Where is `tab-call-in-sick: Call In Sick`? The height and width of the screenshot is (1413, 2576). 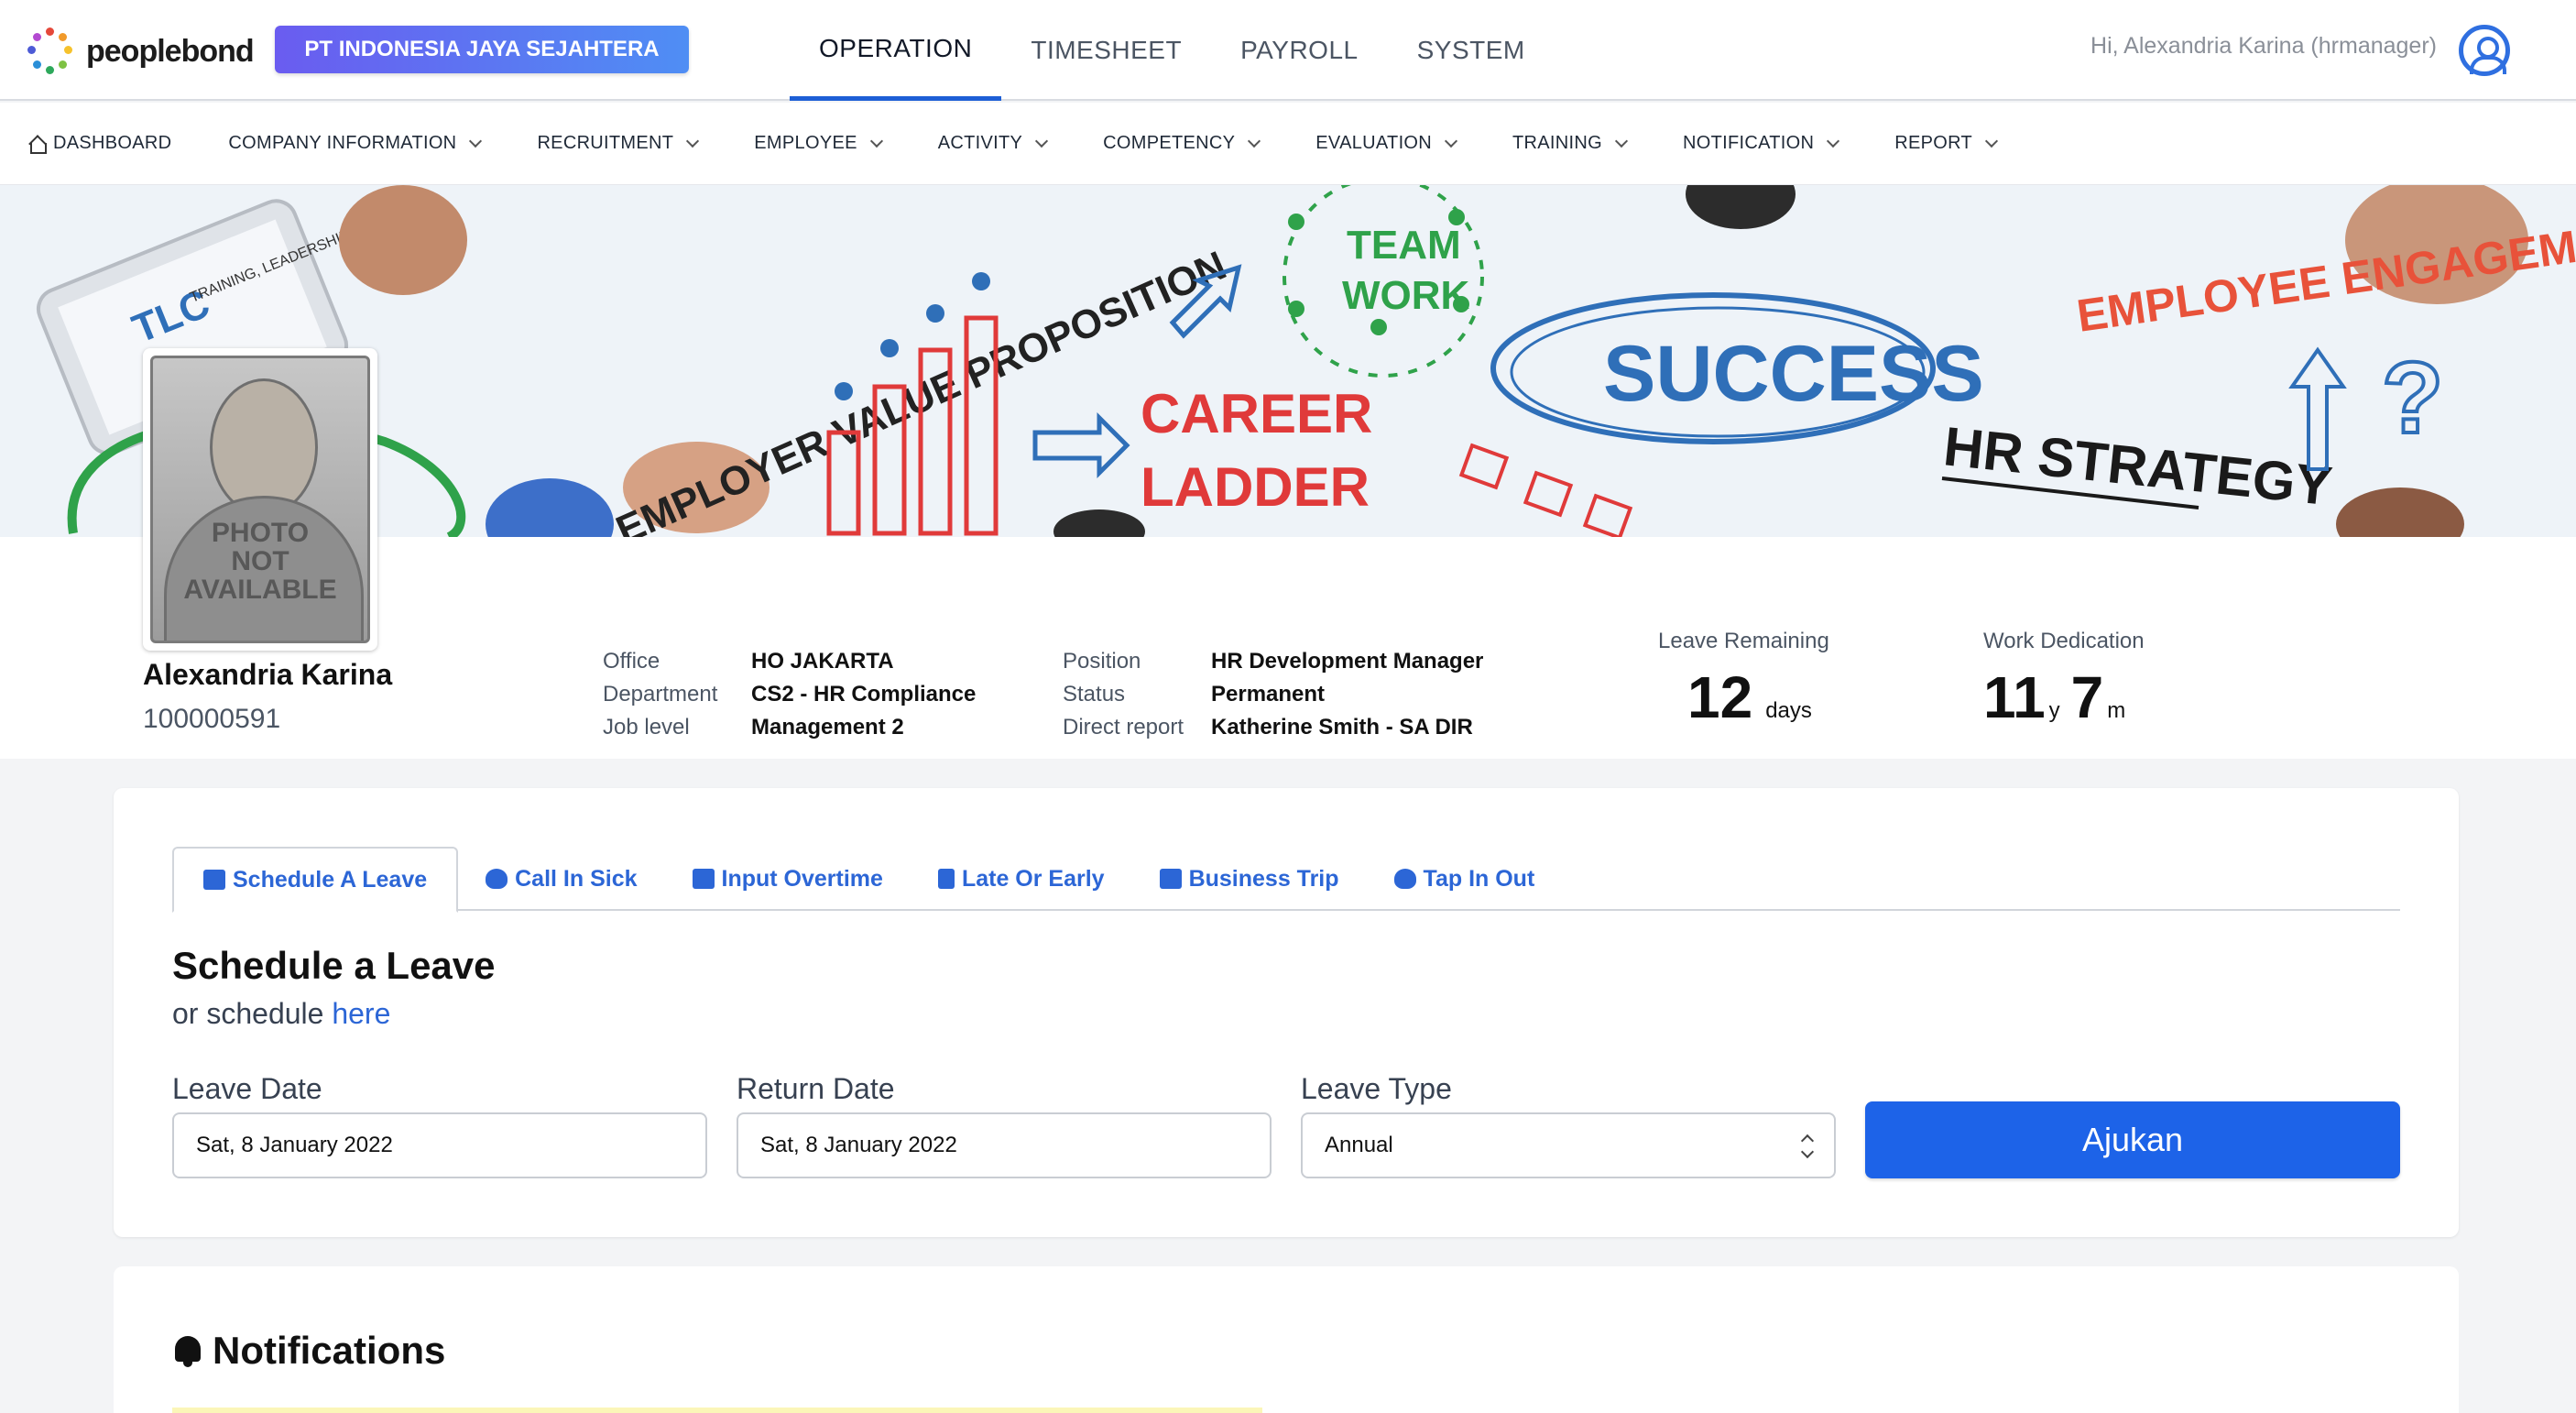 tab-call-in-sick: Call In Sick is located at coordinates (561, 879).